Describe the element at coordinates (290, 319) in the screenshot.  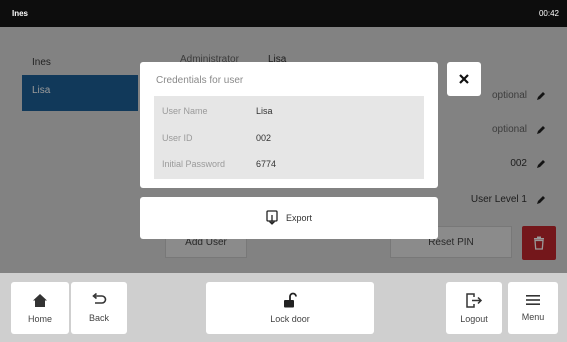
I see `lock-door-label: Lock door` at that location.